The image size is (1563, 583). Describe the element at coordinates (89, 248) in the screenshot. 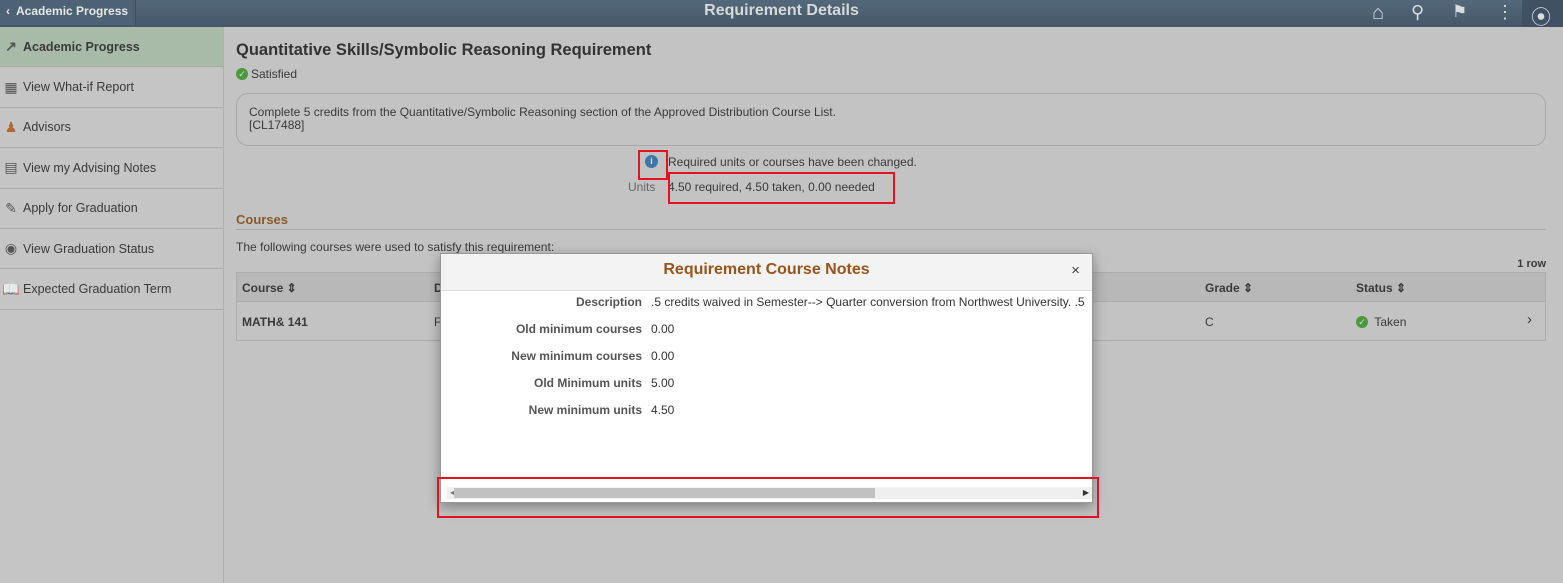

I see `sidebar-item-label: View Graduation Status` at that location.